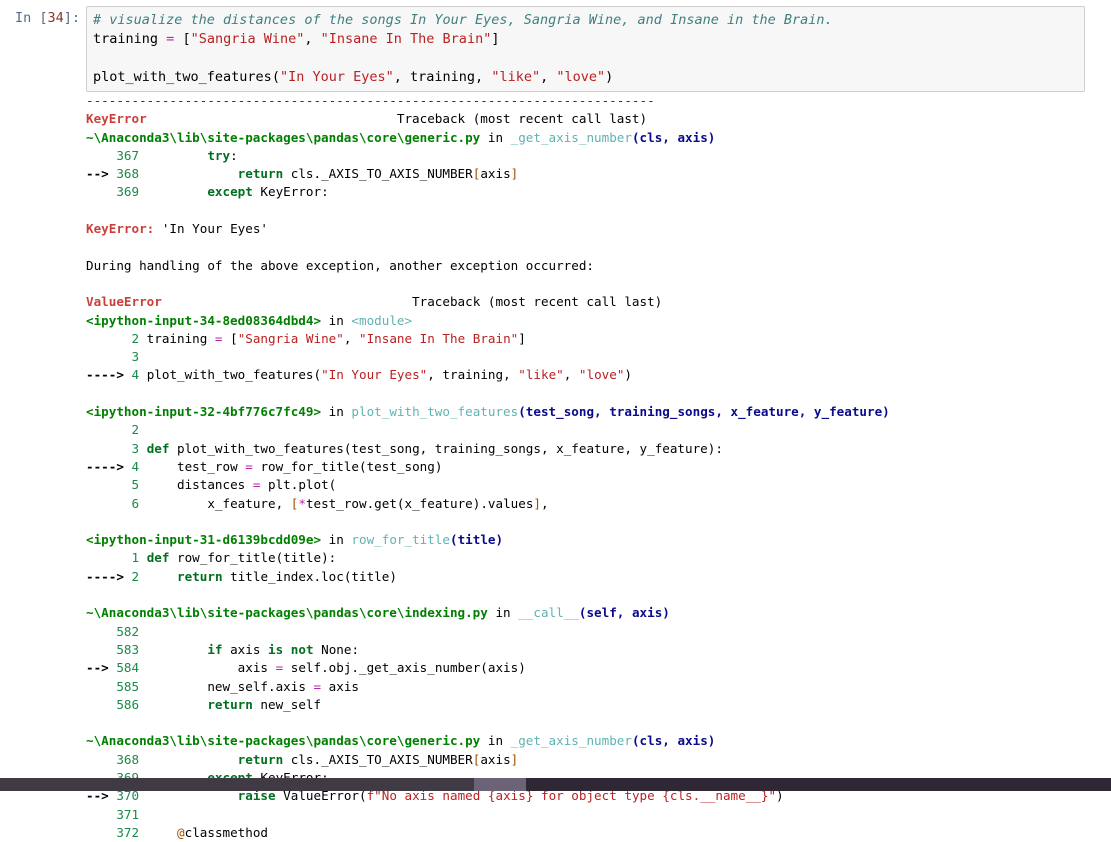  Describe the element at coordinates (116, 119) in the screenshot. I see `error-name-keyerror: KeyError` at that location.